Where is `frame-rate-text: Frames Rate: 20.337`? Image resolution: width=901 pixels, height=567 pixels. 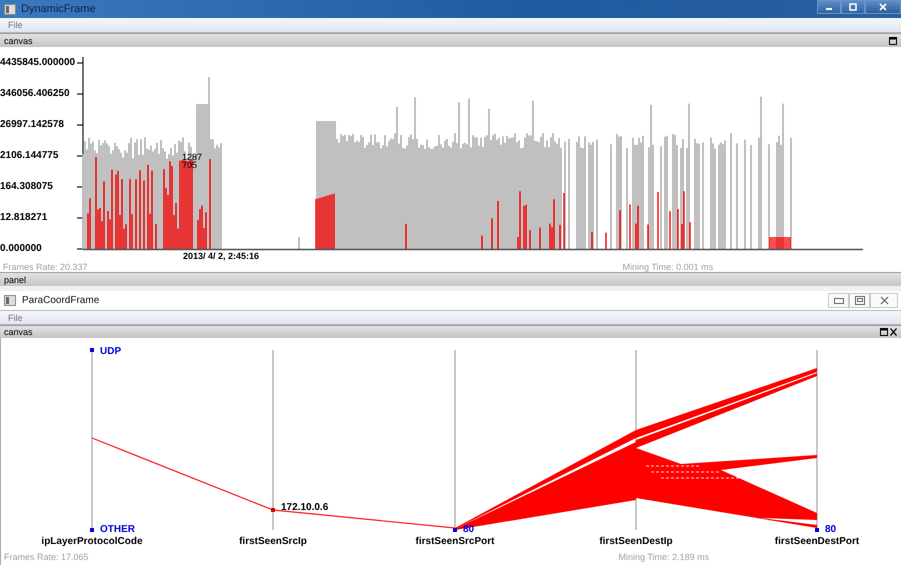
frame-rate-text: Frames Rate: 20.337 is located at coordinates (45, 267).